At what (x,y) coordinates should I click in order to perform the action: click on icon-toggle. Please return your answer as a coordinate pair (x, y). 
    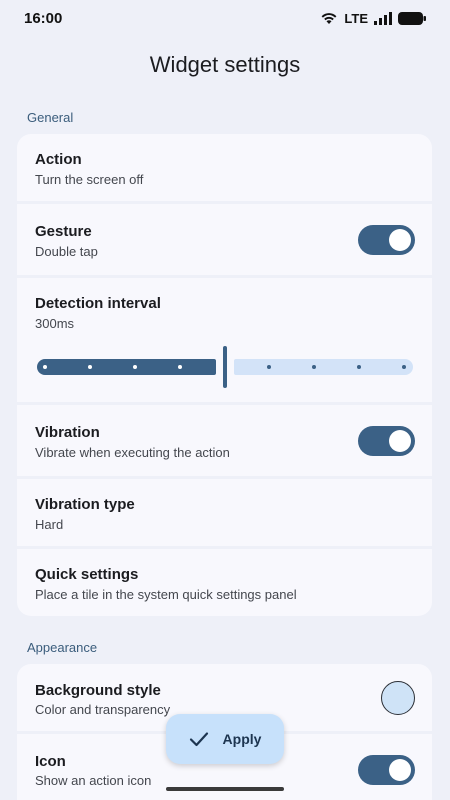
    Looking at the image, I should click on (386, 770).